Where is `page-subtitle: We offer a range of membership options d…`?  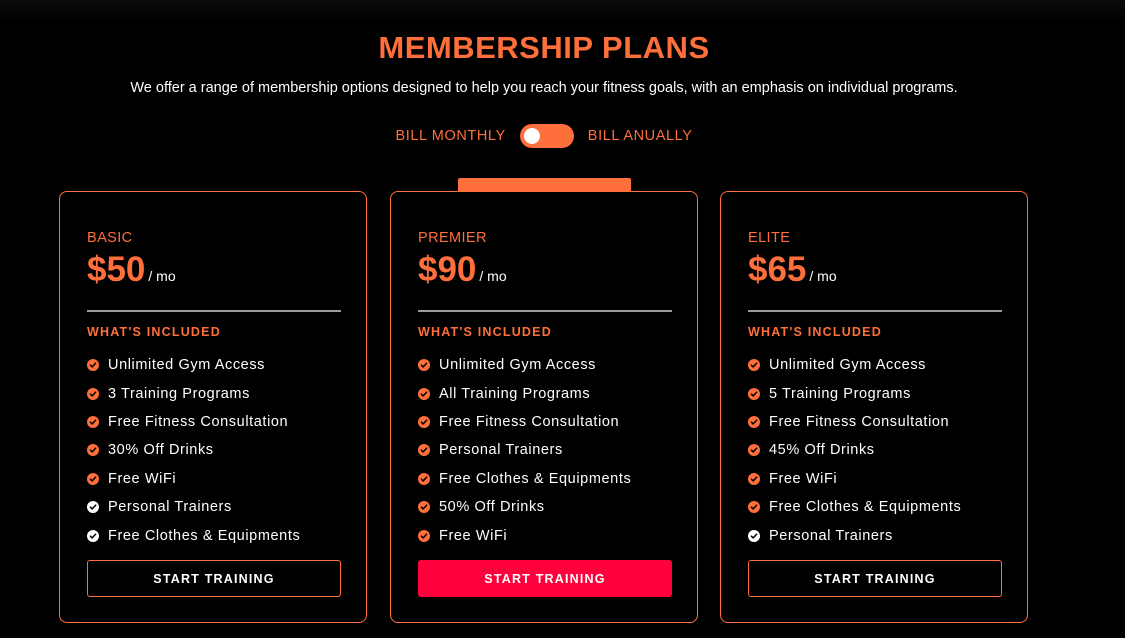 page-subtitle: We offer a range of membership options d… is located at coordinates (544, 88).